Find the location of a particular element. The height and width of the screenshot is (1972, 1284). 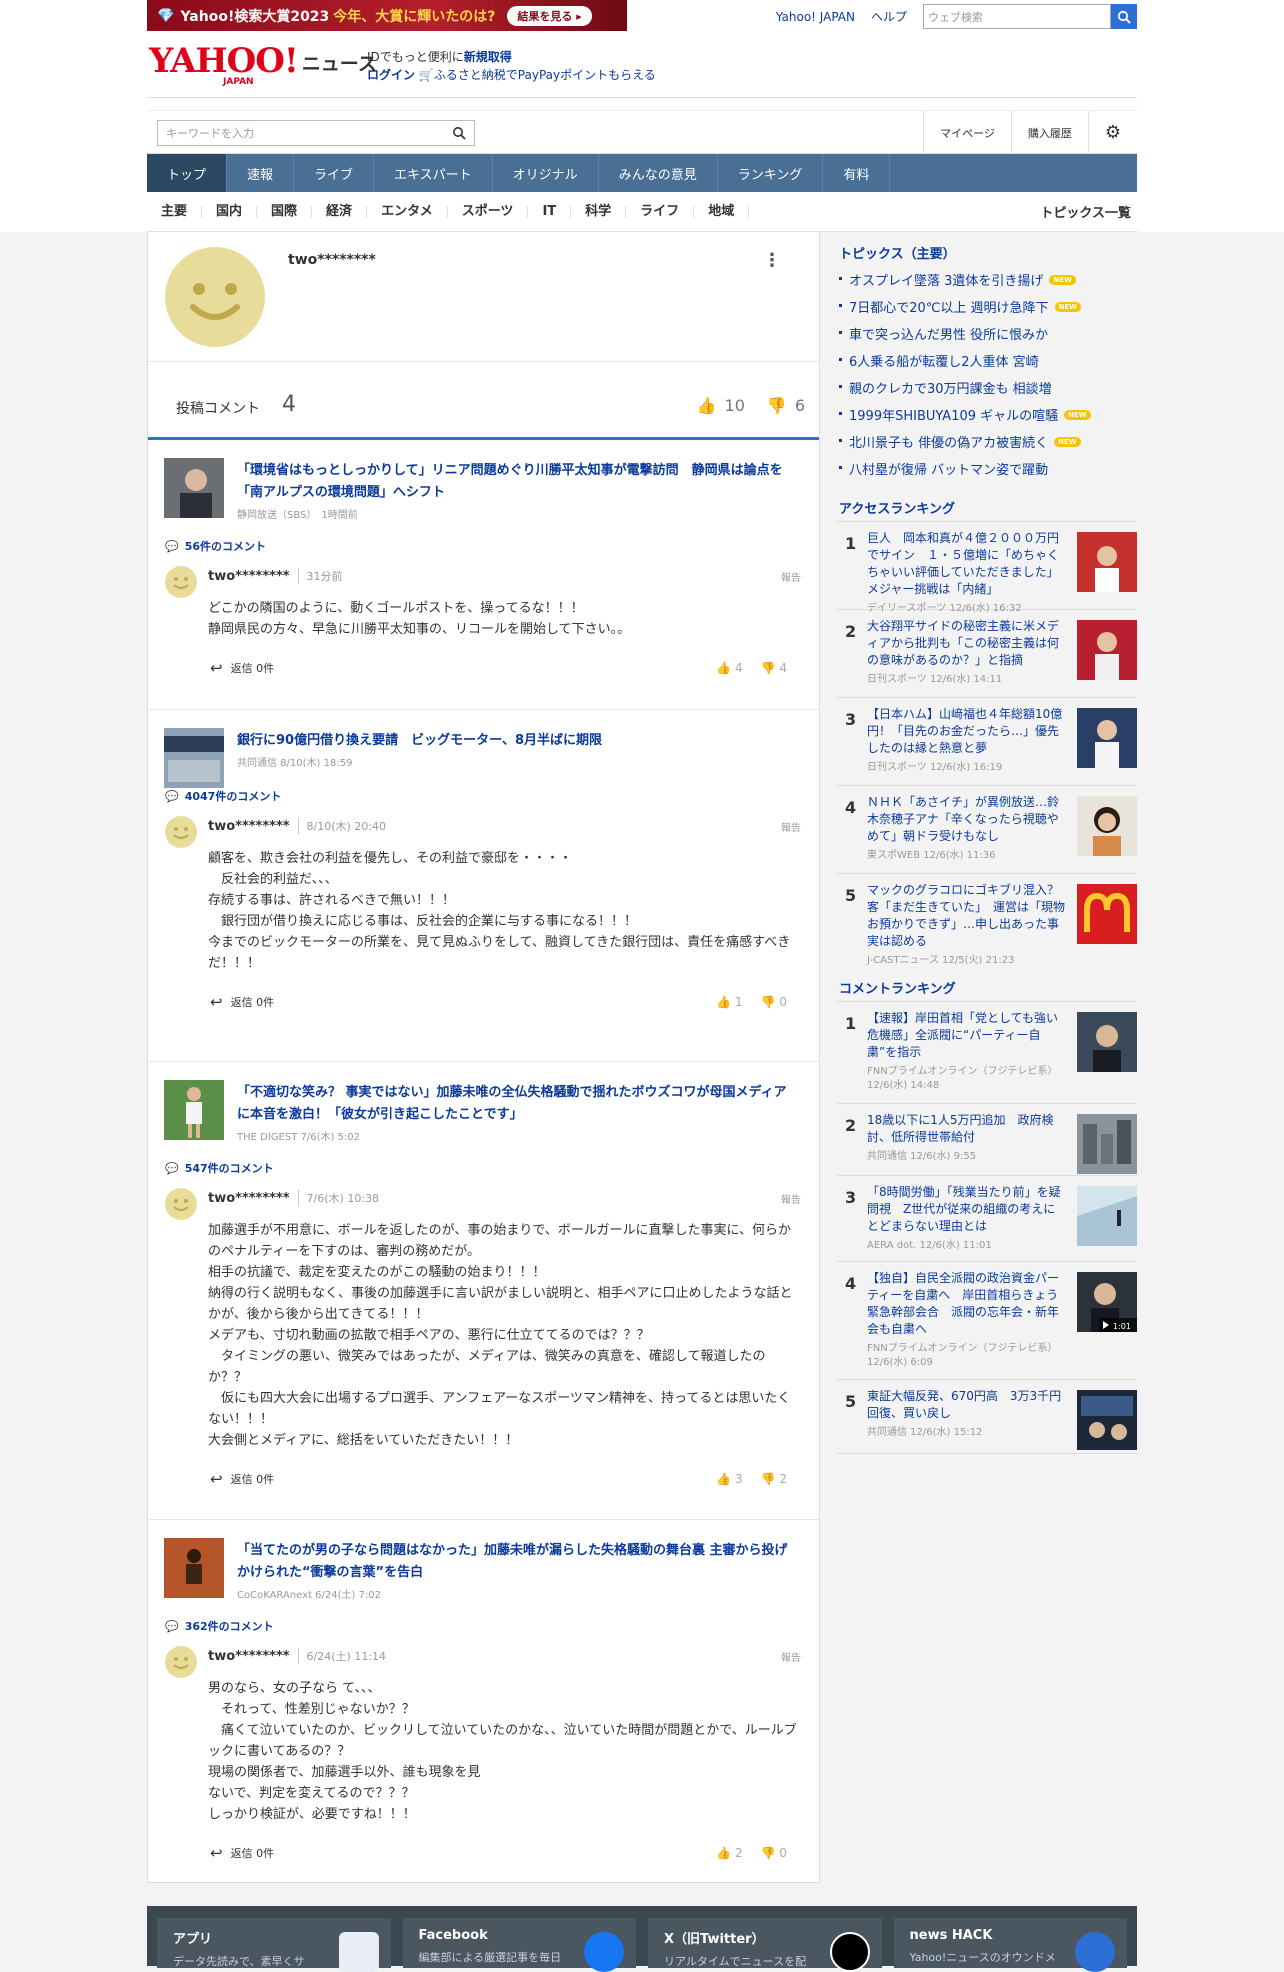

nav-live: ライブ is located at coordinates (334, 173).